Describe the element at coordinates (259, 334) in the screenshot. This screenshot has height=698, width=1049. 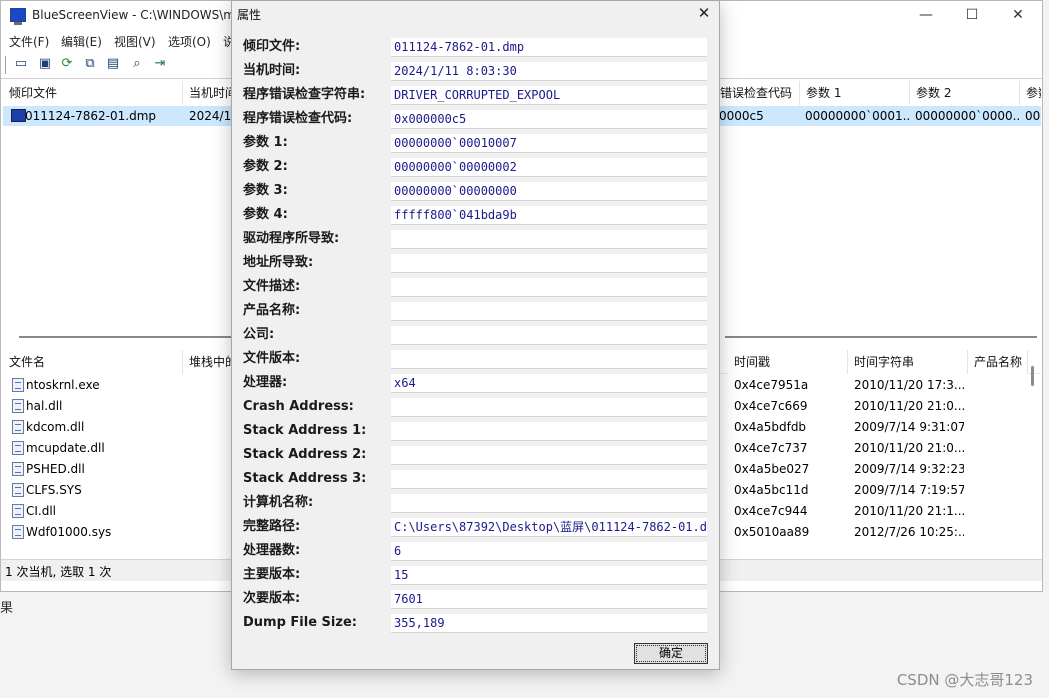
I see `property-label: 公司:` at that location.